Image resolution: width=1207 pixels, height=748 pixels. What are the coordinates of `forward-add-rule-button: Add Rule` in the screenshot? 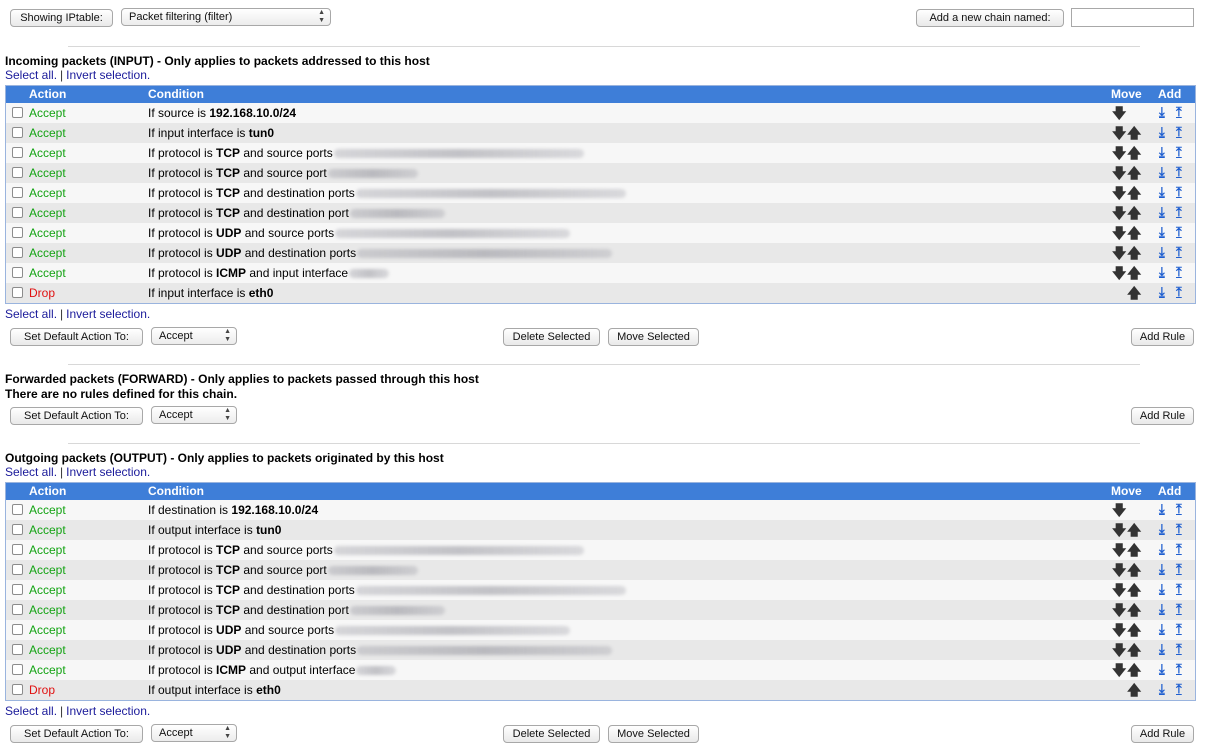 It's located at (1162, 416).